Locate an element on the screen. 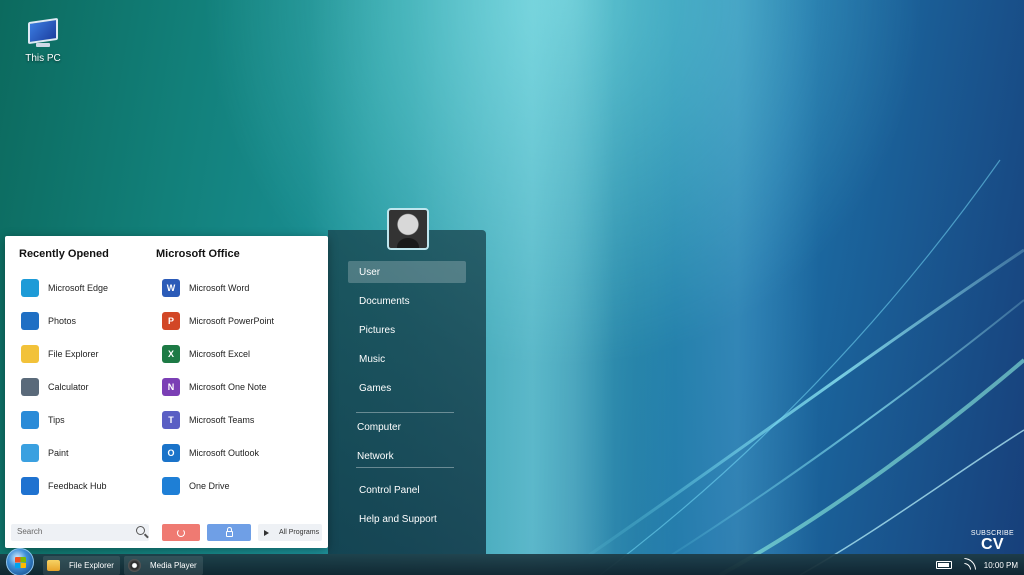 This screenshot has width=1024, height=575. taskbar-button-label: File Explorer is located at coordinates (91, 565).